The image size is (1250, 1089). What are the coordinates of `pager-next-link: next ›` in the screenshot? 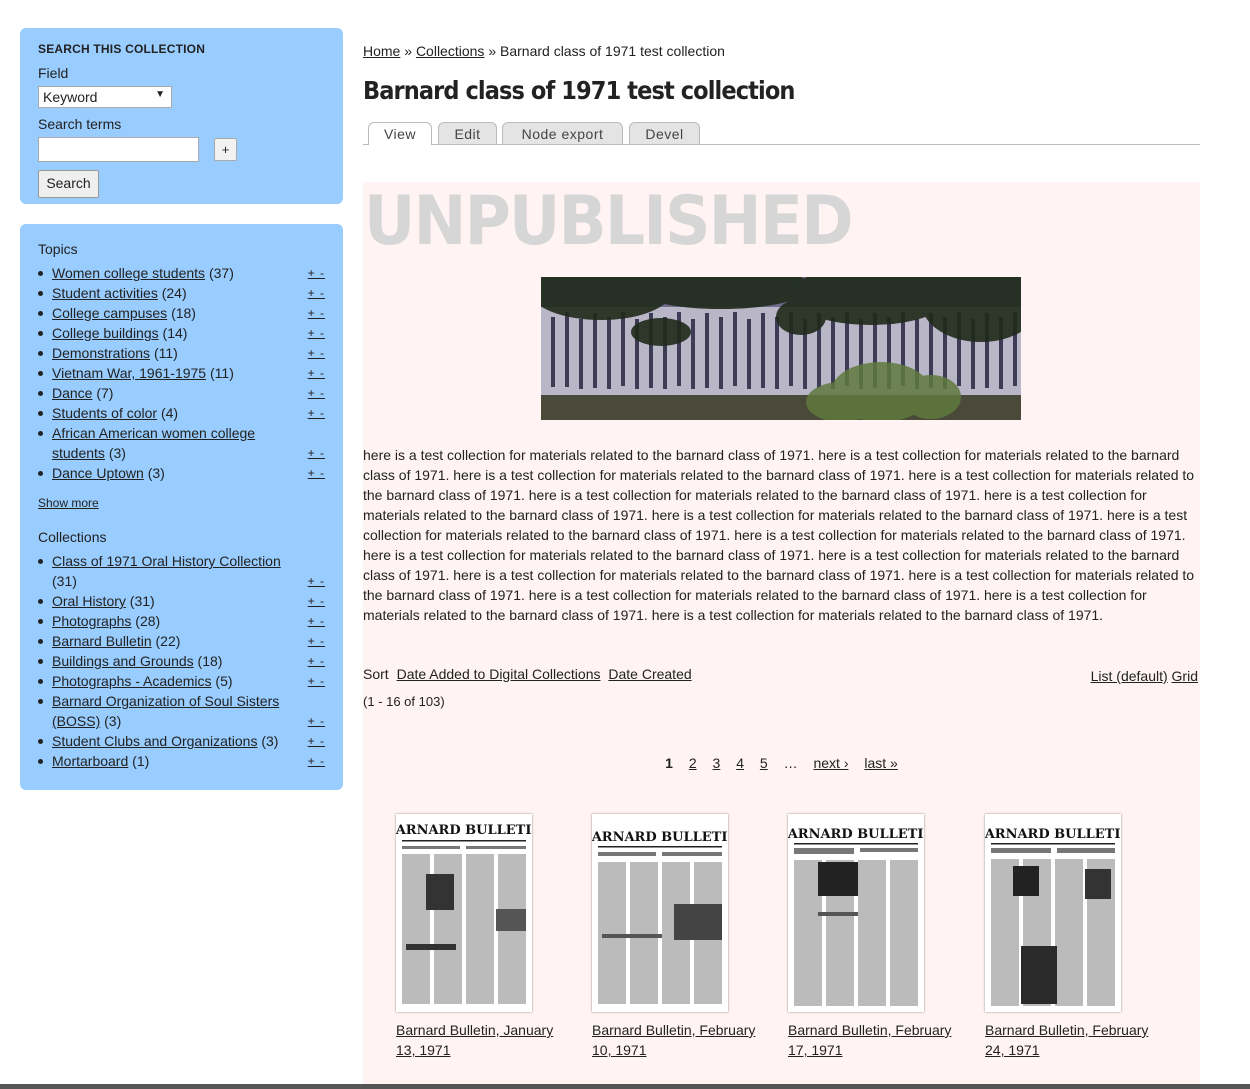 It's located at (830, 763).